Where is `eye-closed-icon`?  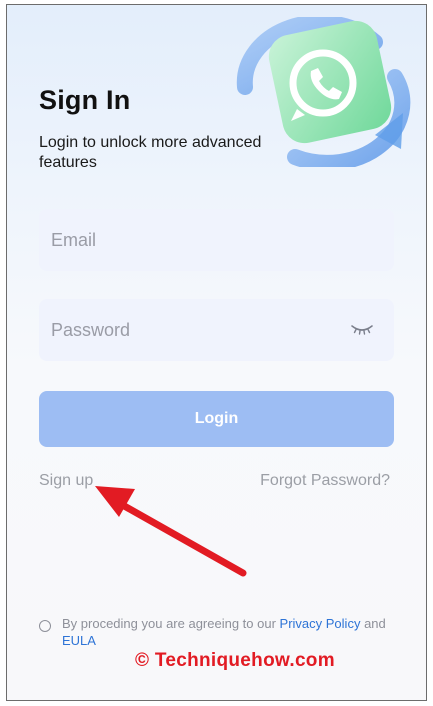
eye-closed-icon is located at coordinates (362, 329).